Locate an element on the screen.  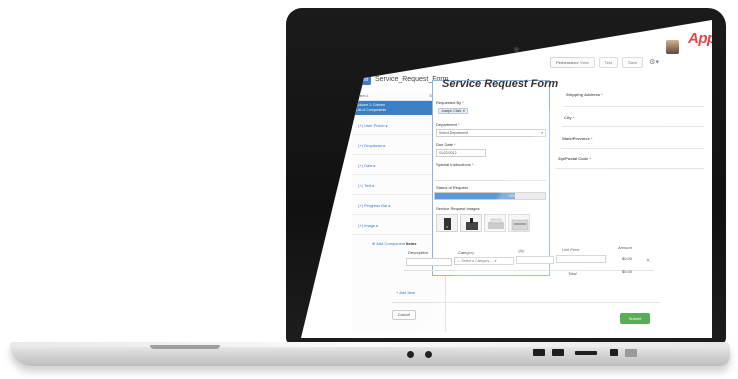
special-instructions-label: Special Instructions * is located at coordinates (455, 164).